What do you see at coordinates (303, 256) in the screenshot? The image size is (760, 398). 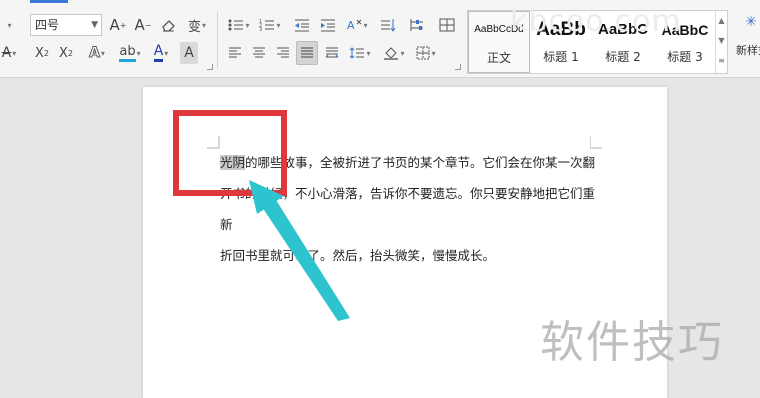 I see `arrow-shaft` at bounding box center [303, 256].